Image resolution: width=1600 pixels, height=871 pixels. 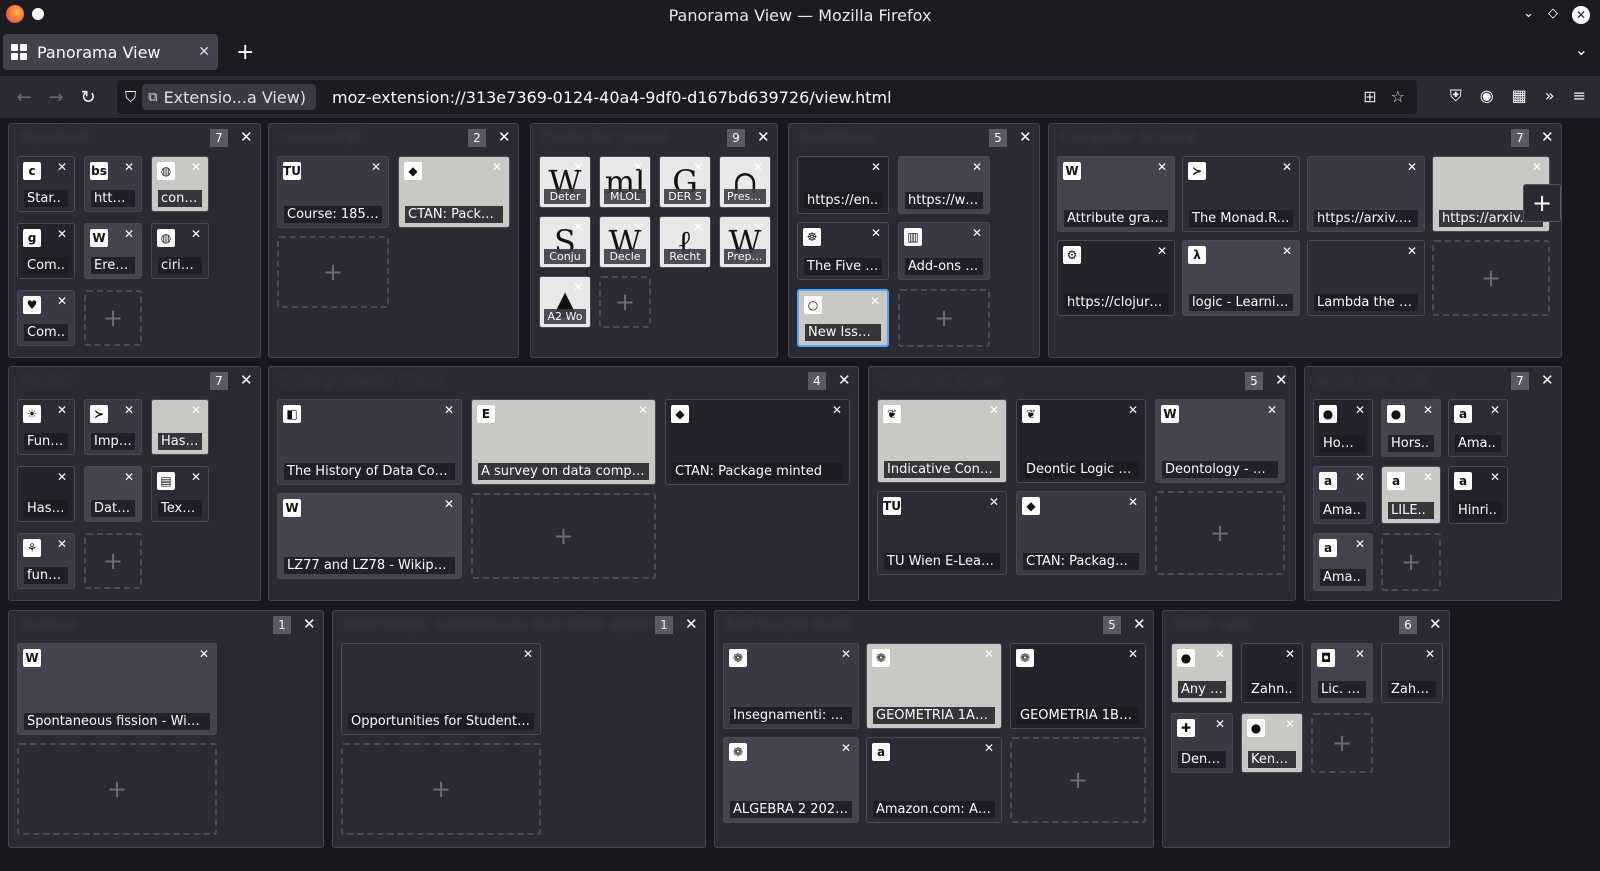 I want to click on tab-card: ✕ Opportunities for Students | .., so click(x=441, y=689).